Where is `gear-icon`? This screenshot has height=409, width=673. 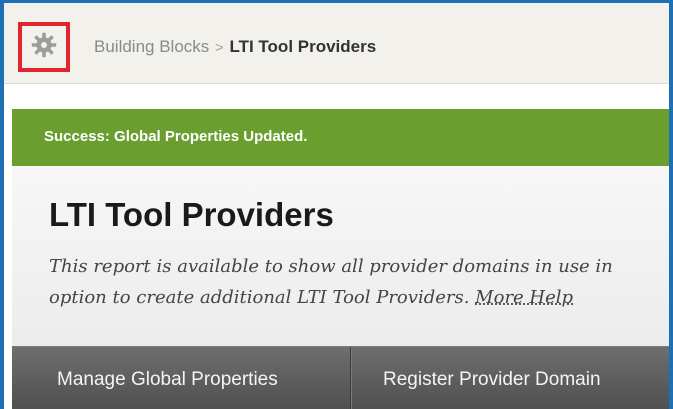 gear-icon is located at coordinates (44, 47).